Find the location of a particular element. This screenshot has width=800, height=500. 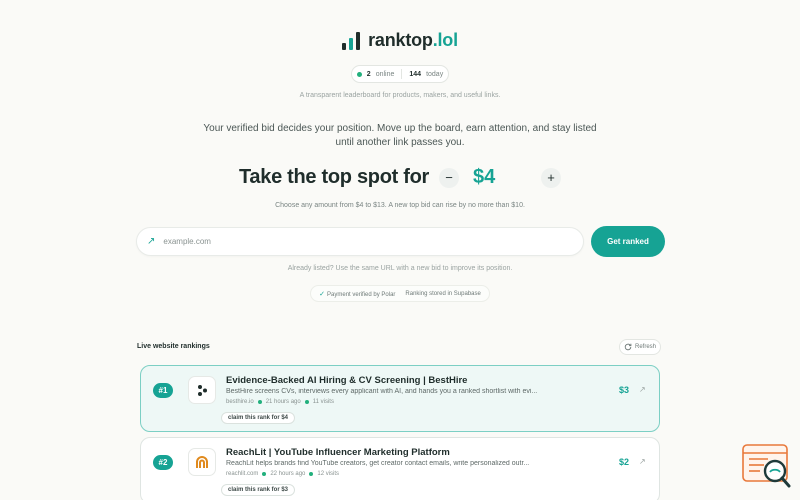

today-label: today is located at coordinates (435, 74).